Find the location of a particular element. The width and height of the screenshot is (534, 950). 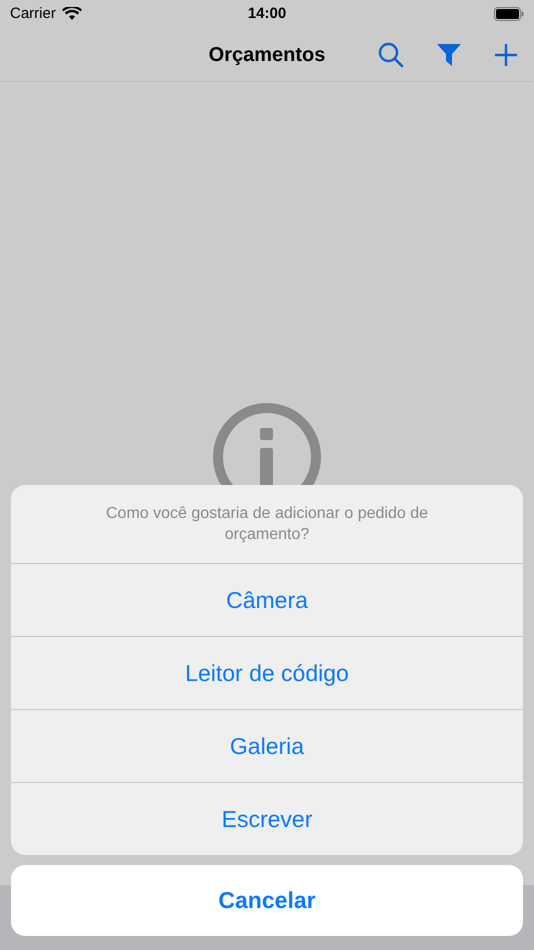

sheet-message: Como você gostaria de adicionar o pedido de orçamento? is located at coordinates (267, 524).